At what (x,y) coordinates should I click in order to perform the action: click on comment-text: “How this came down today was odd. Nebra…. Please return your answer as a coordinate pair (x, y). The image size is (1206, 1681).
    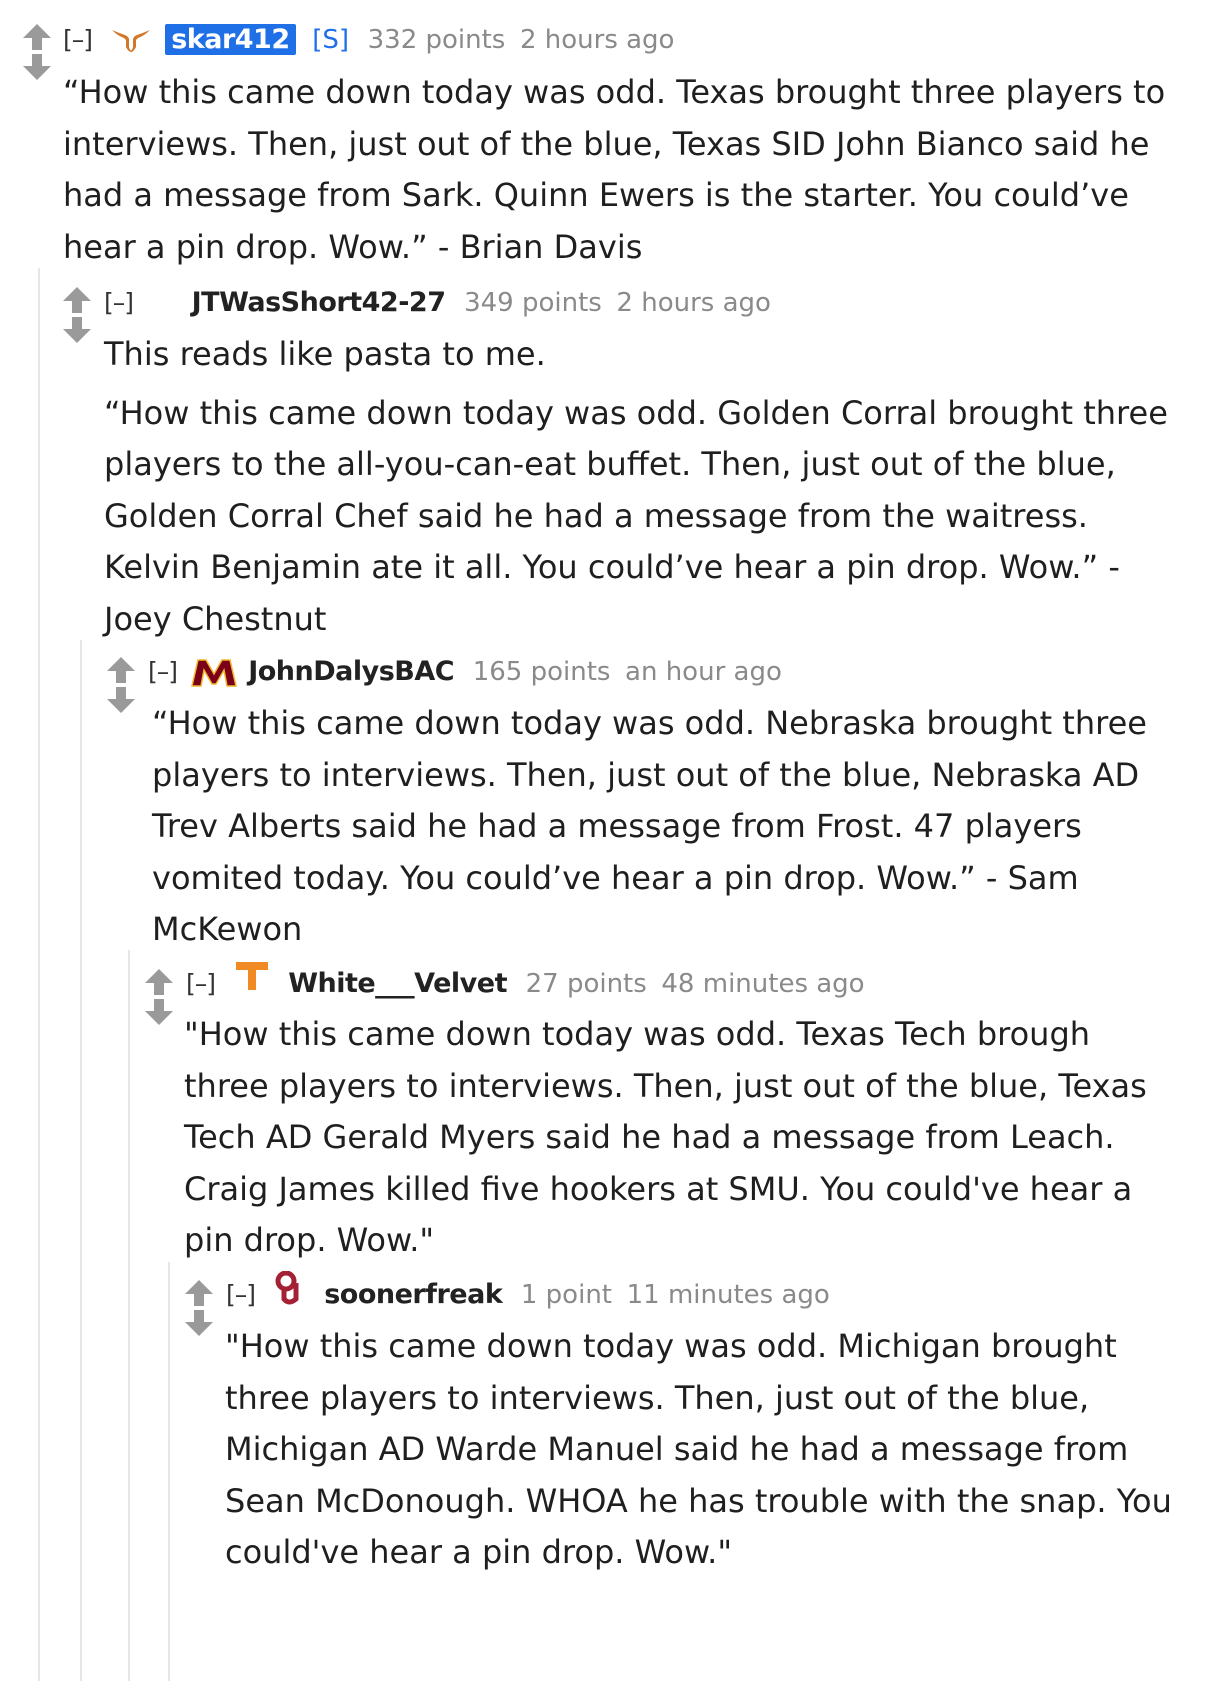
    Looking at the image, I should click on (649, 826).